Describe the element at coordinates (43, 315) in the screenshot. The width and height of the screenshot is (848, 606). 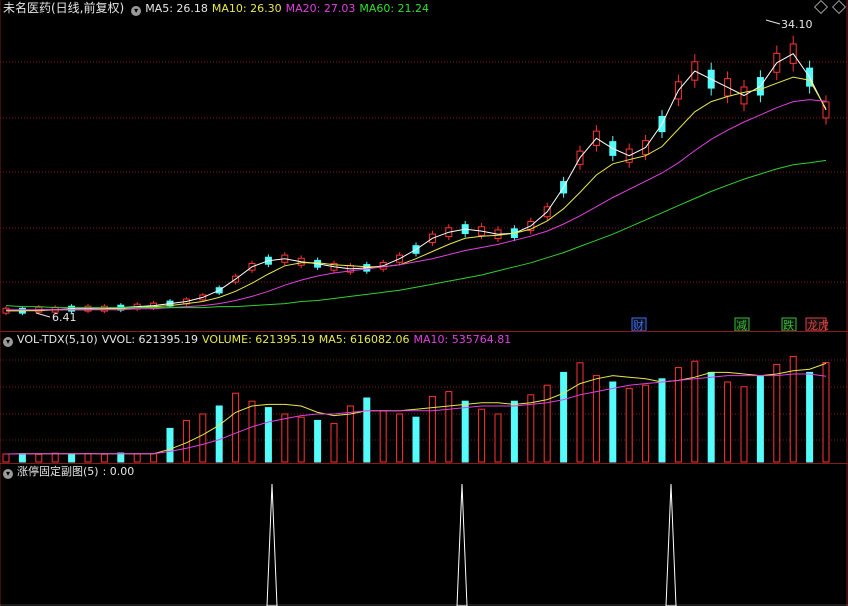
I see `low-price-pointer` at that location.